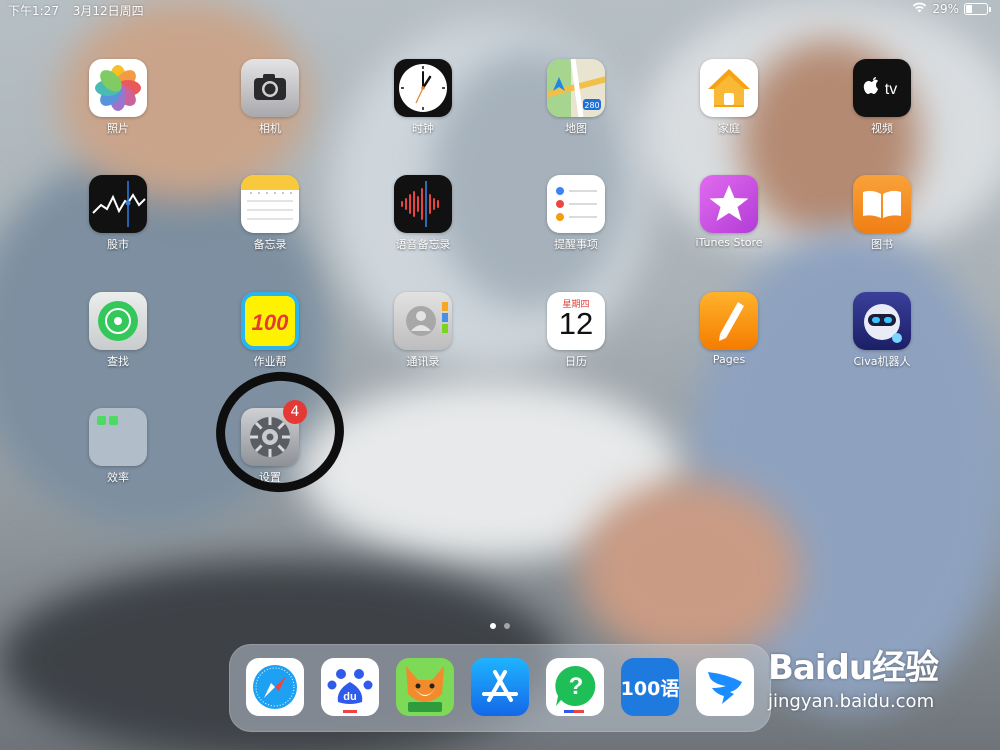 This screenshot has width=1000, height=750. What do you see at coordinates (729, 204) in the screenshot?
I see `itunes-star-icon` at bounding box center [729, 204].